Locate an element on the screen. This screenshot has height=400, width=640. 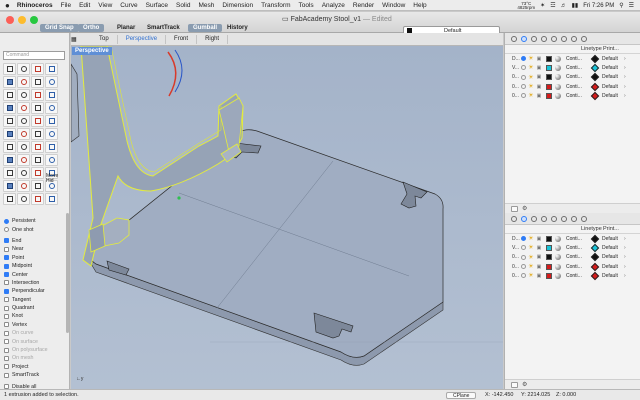
material-tool-icon is located at coordinates (9, 199).